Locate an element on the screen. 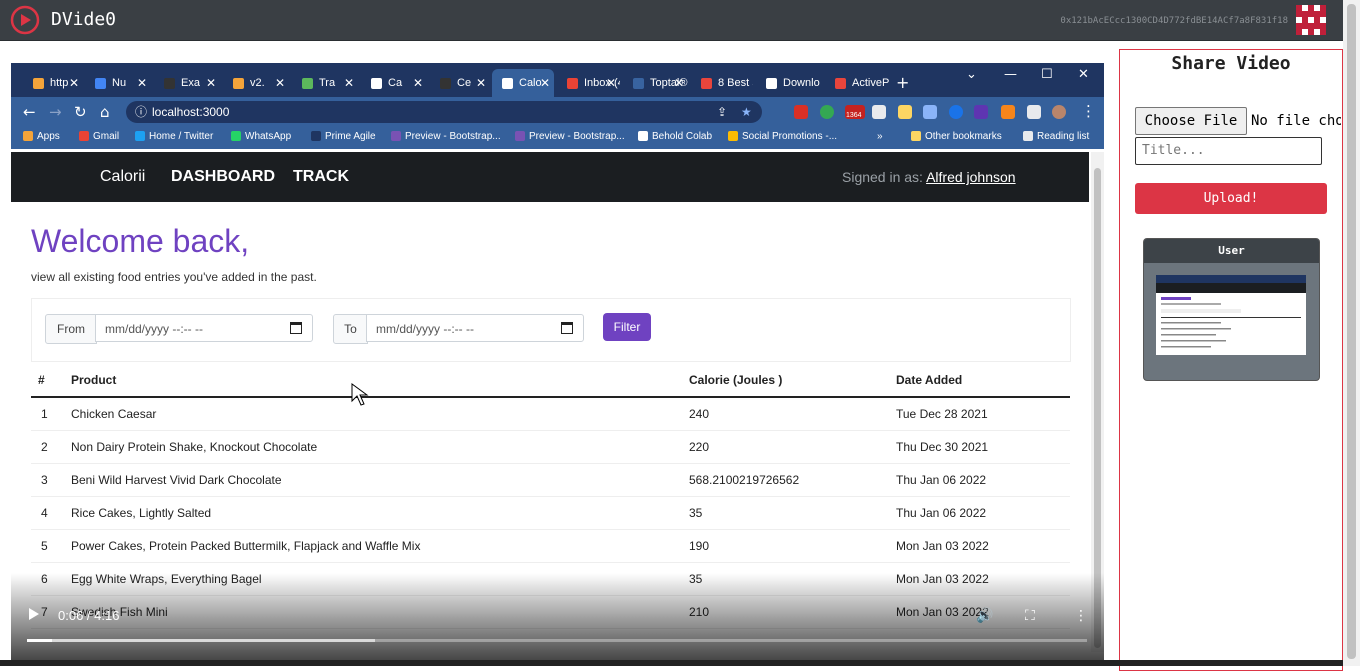 This screenshot has width=1360, height=671. forward-icon: → is located at coordinates (55, 112).